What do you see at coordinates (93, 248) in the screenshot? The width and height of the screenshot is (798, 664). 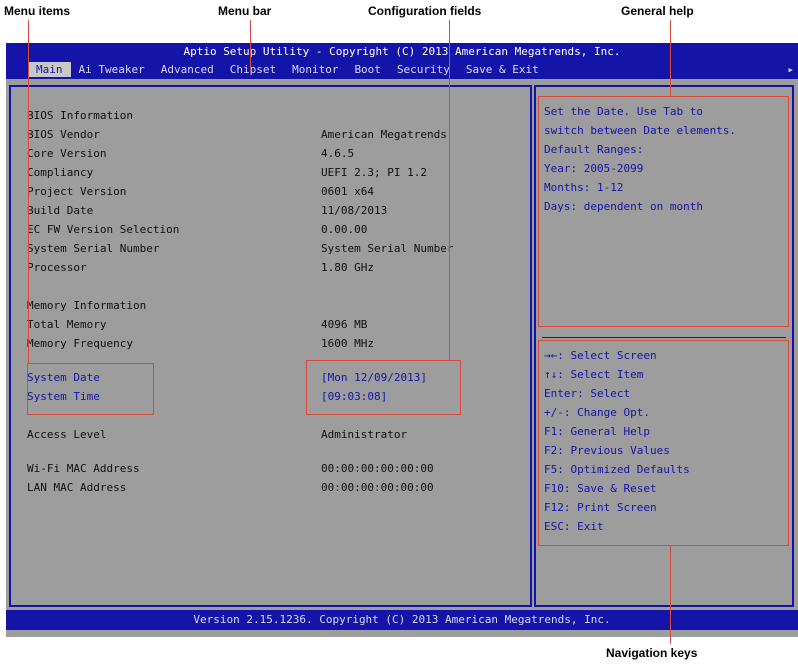 I see `row-label-system-serial-number: System Serial Number` at bounding box center [93, 248].